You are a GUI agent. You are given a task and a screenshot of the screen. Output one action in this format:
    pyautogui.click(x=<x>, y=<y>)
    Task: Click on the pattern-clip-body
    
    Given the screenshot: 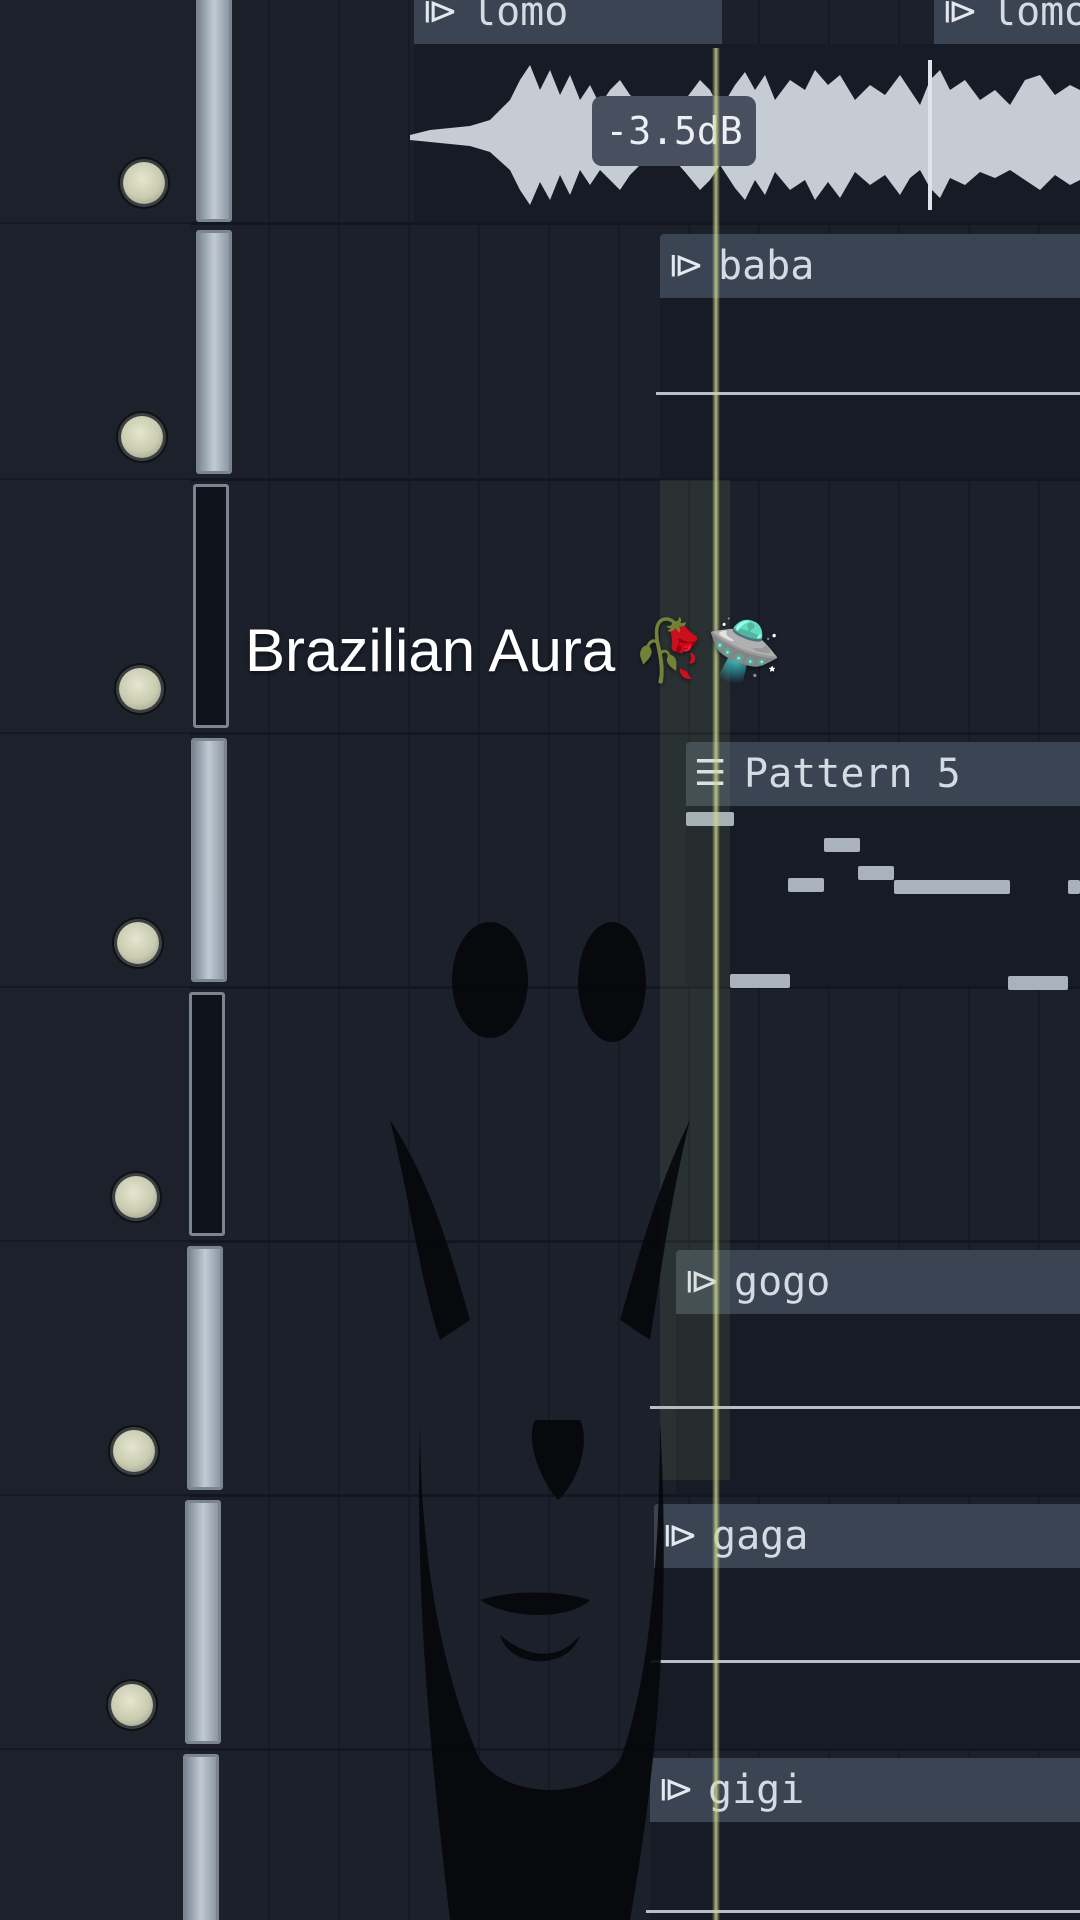 What is the action you would take?
    pyautogui.click(x=883, y=896)
    